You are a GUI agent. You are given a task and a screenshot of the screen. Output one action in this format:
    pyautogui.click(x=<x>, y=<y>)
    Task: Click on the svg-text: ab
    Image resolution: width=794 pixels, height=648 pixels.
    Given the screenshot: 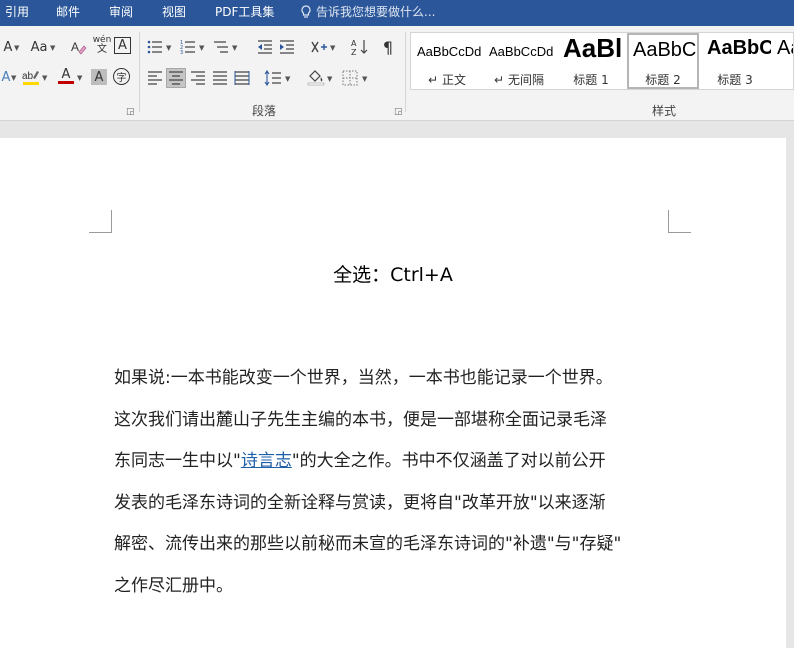 What is the action you would take?
    pyautogui.click(x=28, y=76)
    